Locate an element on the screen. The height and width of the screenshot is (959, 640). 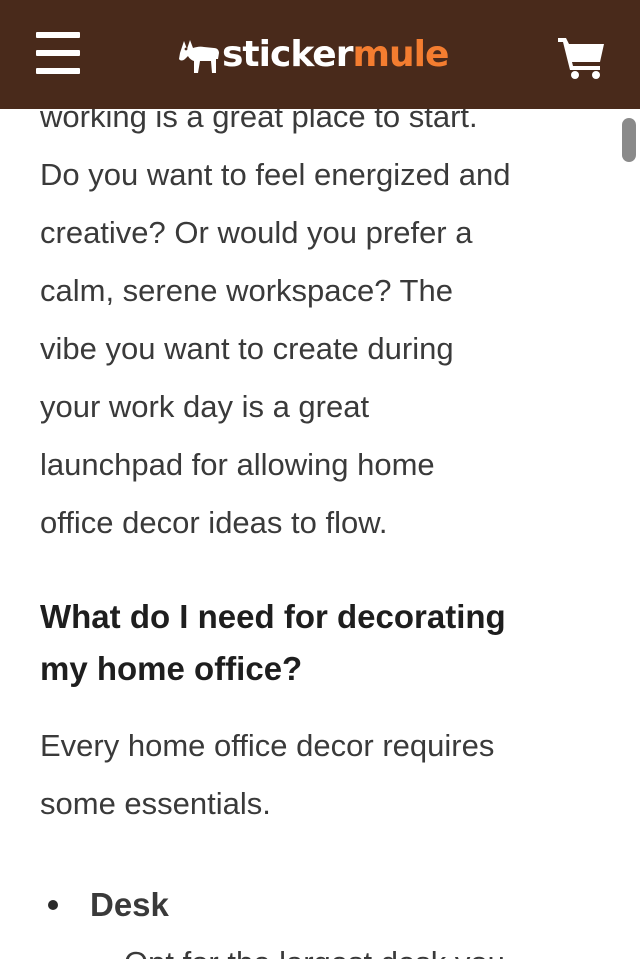
paragraph-line: creative? Or would you prefer a is located at coordinates (256, 232).